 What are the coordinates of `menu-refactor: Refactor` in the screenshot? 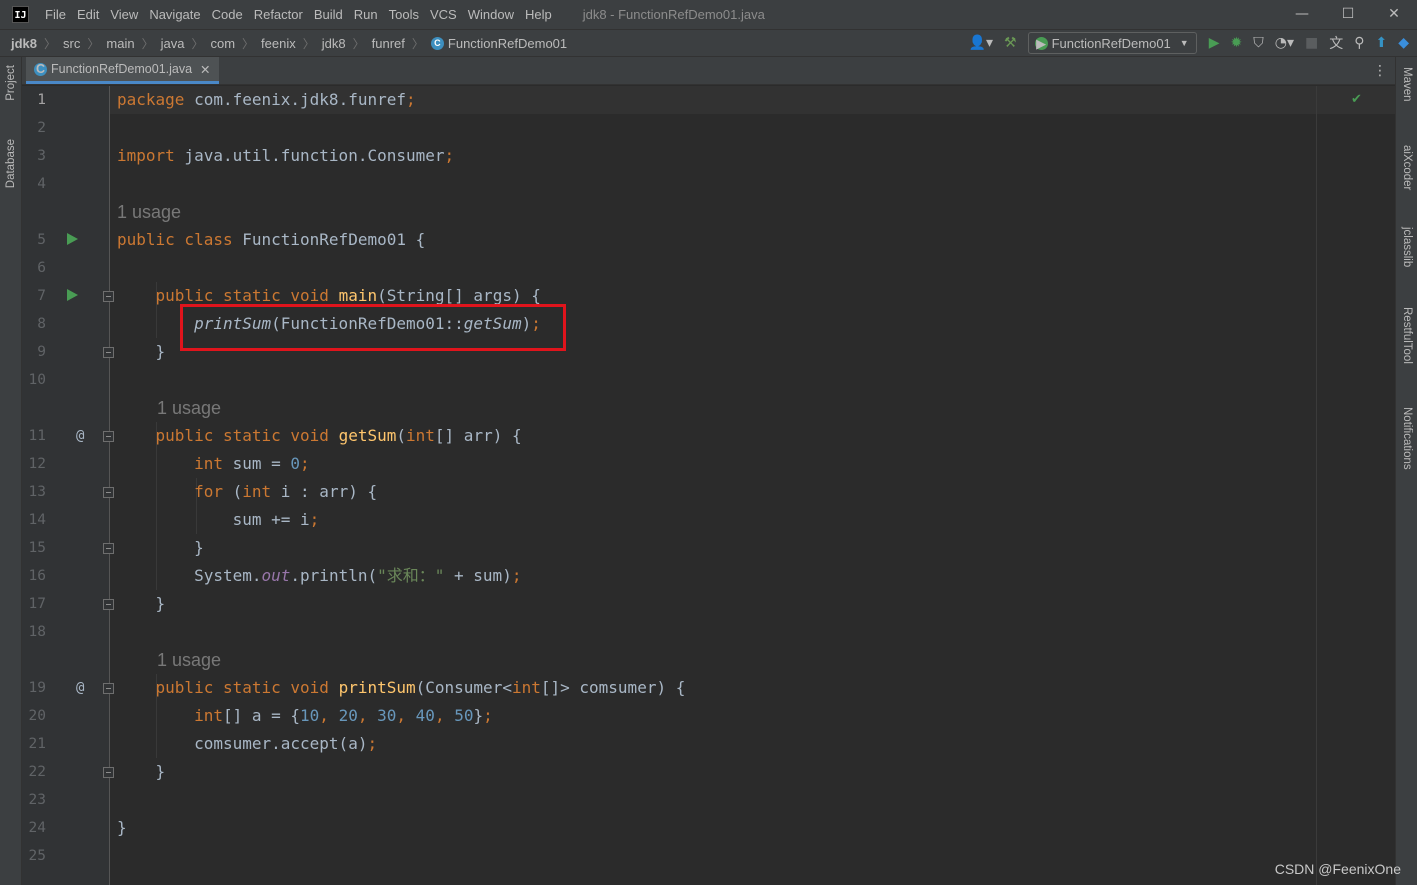 It's located at (278, 14).